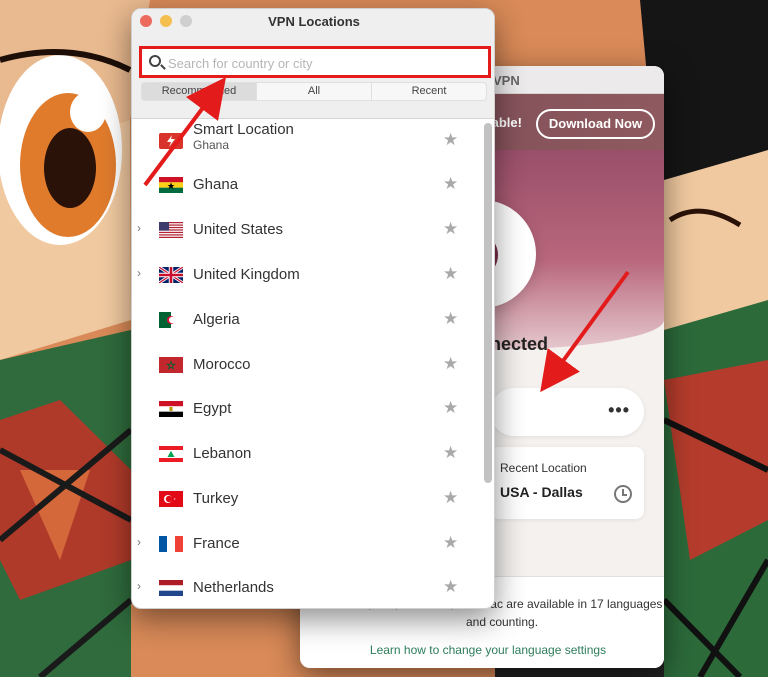  Describe the element at coordinates (307, 499) in the screenshot. I see `location-row-turkey: Turkey ★` at that location.